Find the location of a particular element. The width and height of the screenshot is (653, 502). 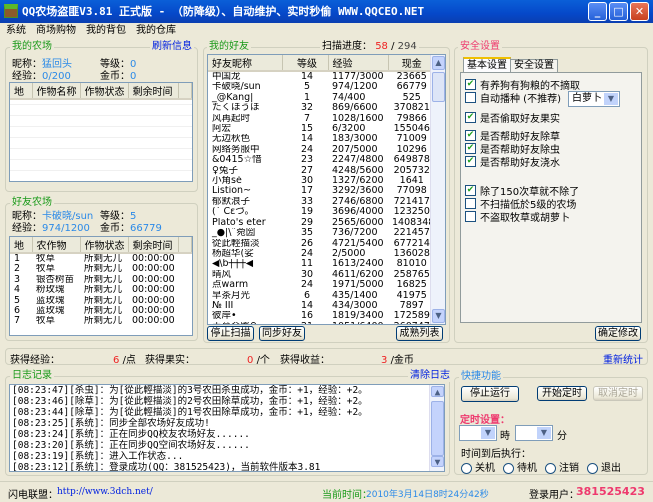

friend-row: 点warm 24 1971/5000 16825 is located at coordinates (320, 285).